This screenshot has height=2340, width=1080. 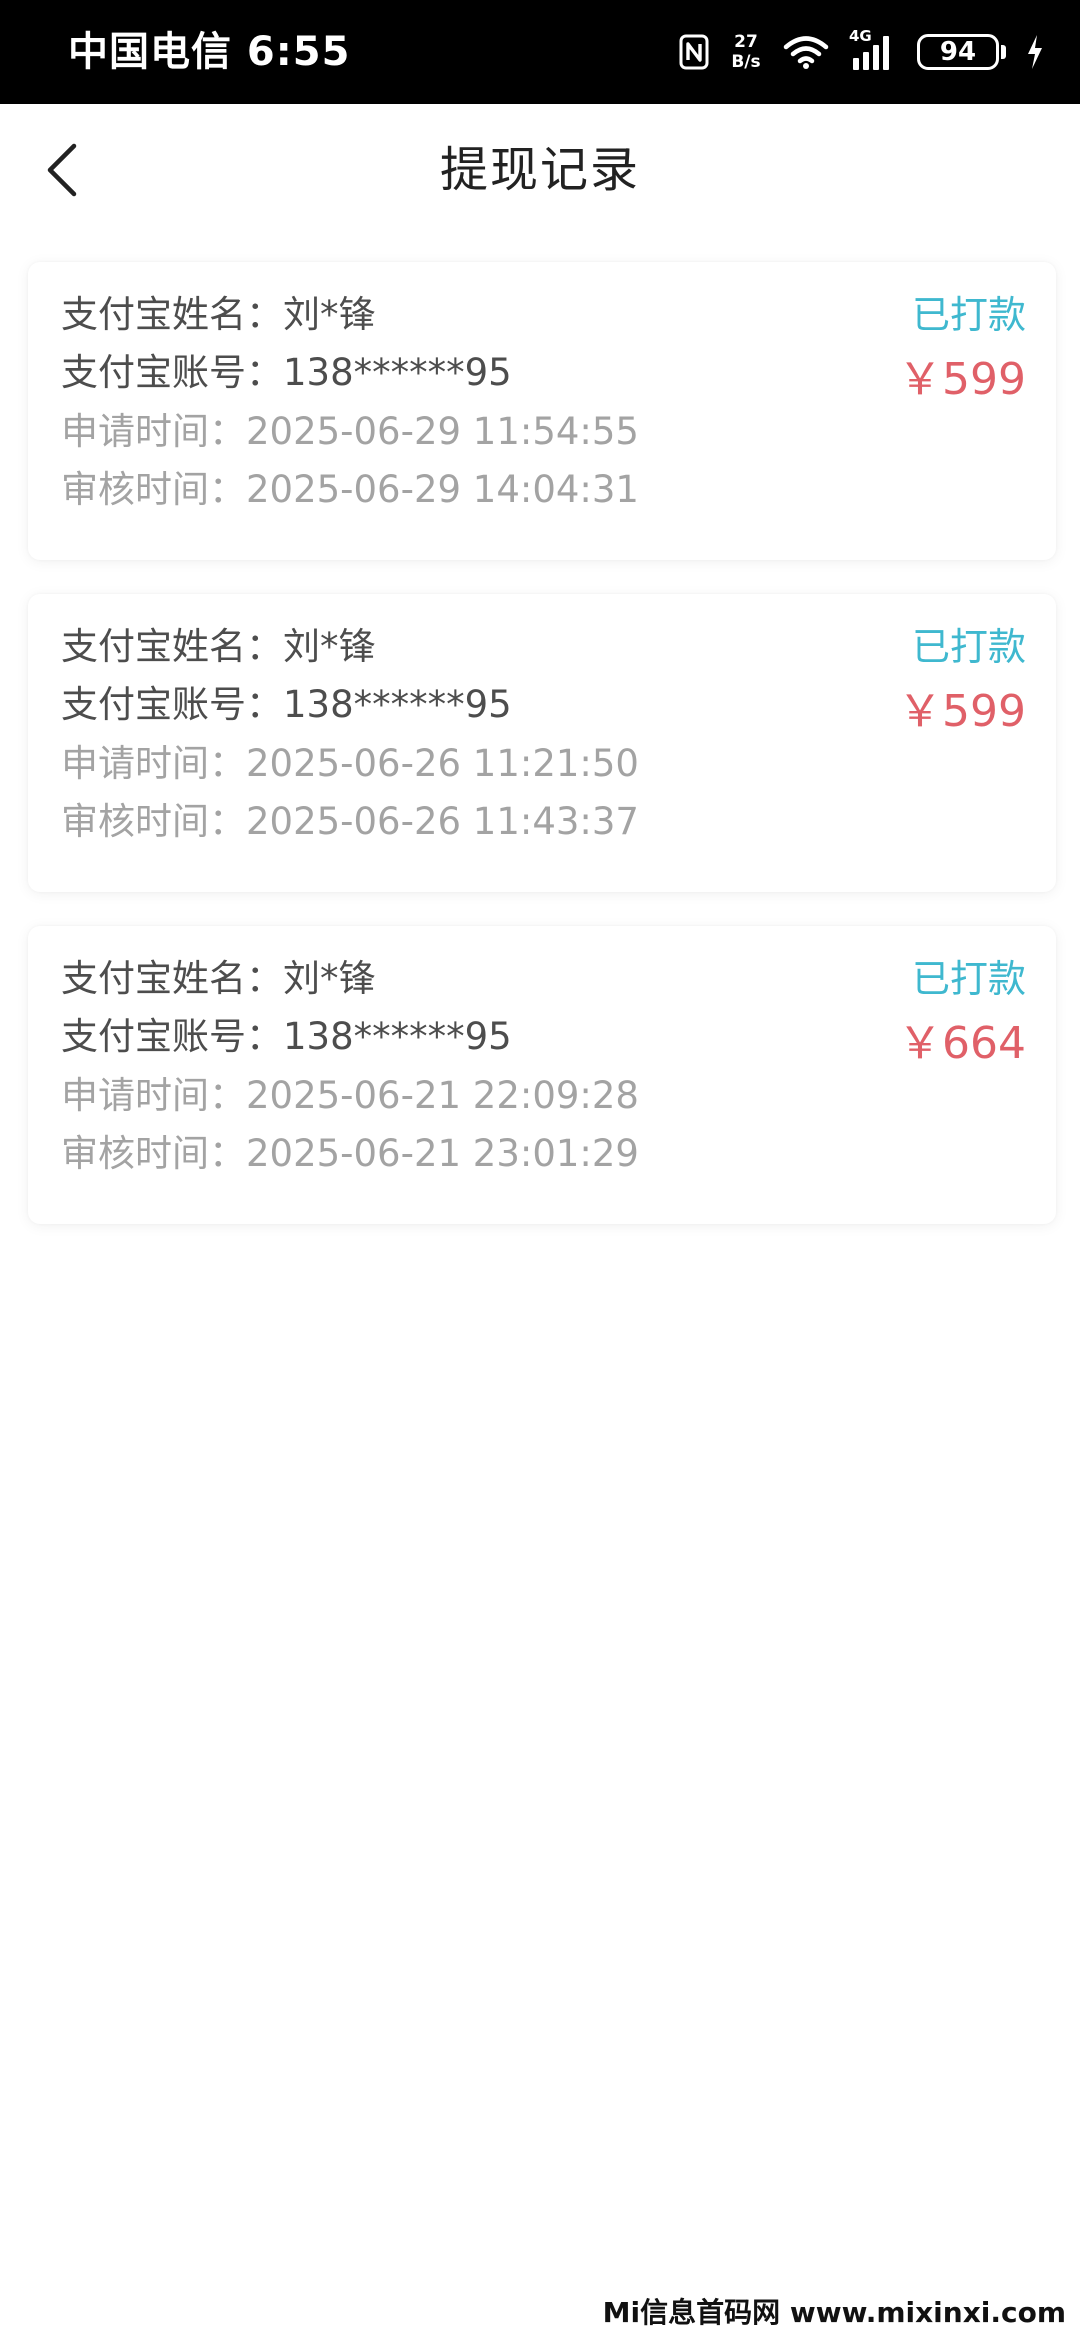 I want to click on apply-time: 2025-06-29 11:54:55, so click(x=442, y=431).